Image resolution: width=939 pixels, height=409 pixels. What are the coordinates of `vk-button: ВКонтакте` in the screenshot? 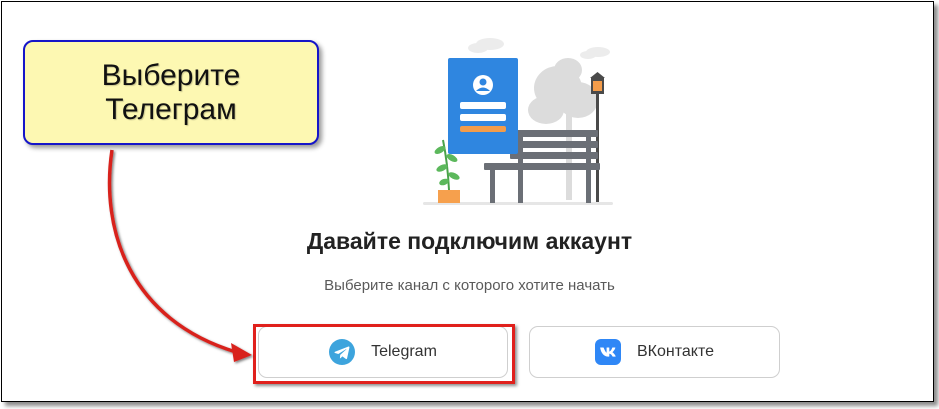 It's located at (654, 352).